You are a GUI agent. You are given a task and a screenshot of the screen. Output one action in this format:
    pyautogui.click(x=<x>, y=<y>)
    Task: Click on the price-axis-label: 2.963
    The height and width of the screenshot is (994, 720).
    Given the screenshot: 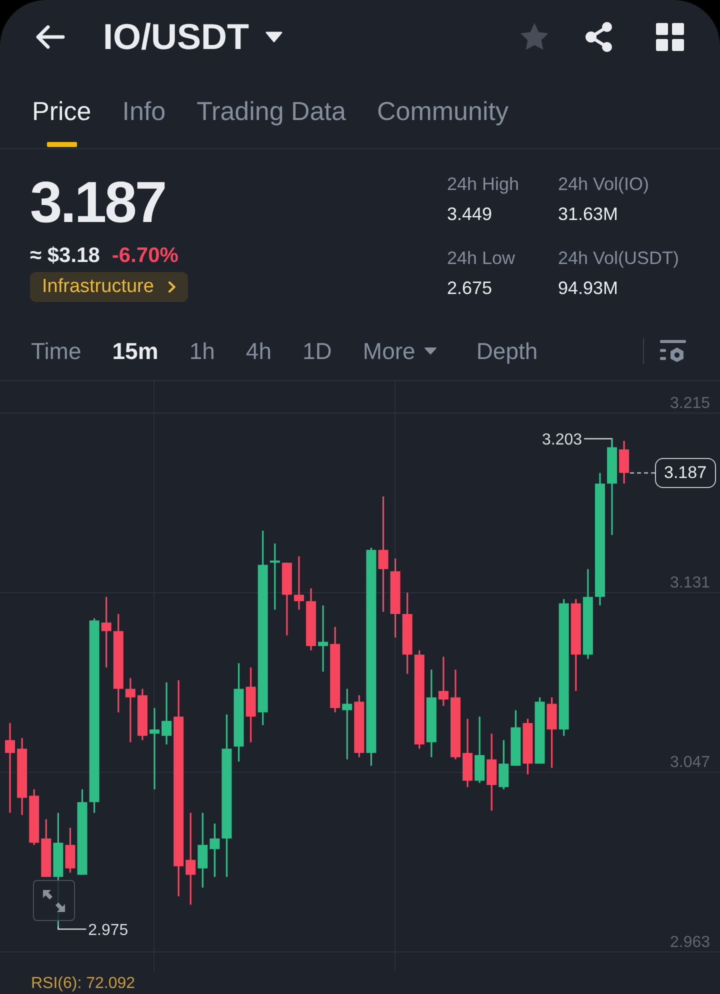 What is the action you would take?
    pyautogui.click(x=690, y=942)
    